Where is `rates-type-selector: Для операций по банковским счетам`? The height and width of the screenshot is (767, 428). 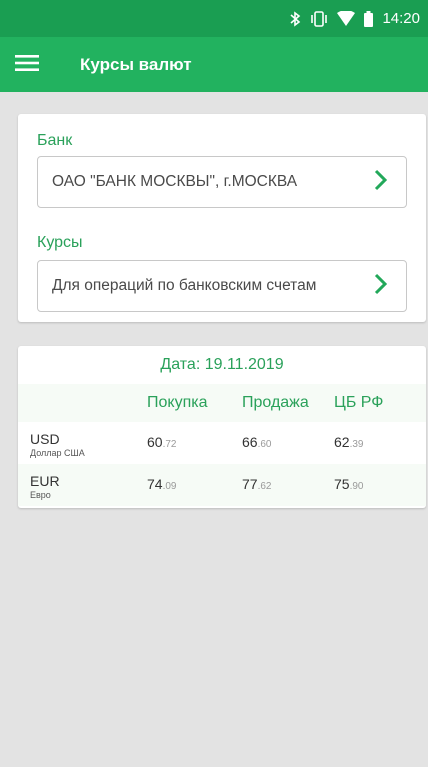 rates-type-selector: Для операций по банковским счетам is located at coordinates (222, 286).